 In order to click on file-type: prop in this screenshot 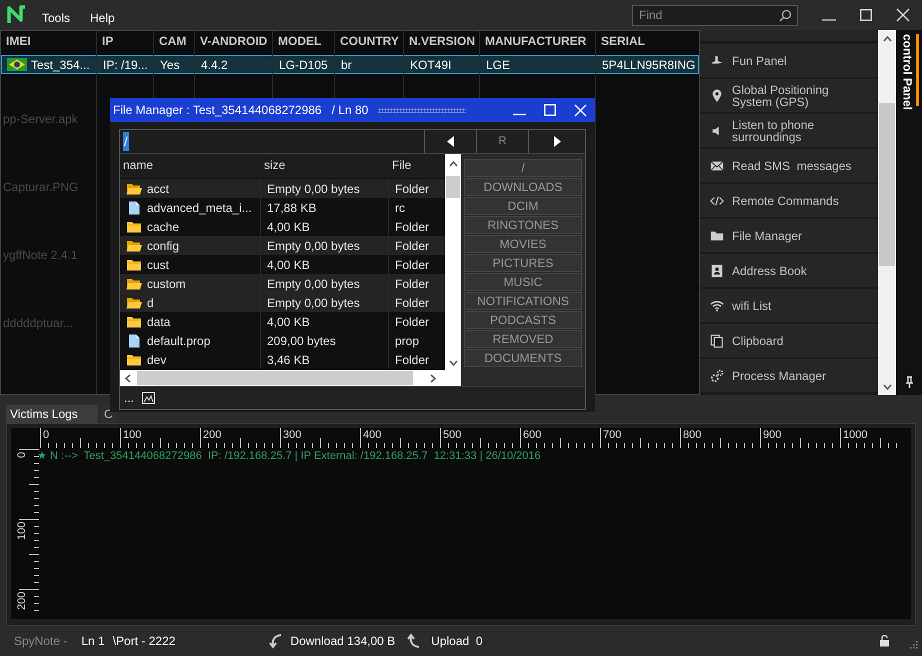, I will do `click(407, 341)`.